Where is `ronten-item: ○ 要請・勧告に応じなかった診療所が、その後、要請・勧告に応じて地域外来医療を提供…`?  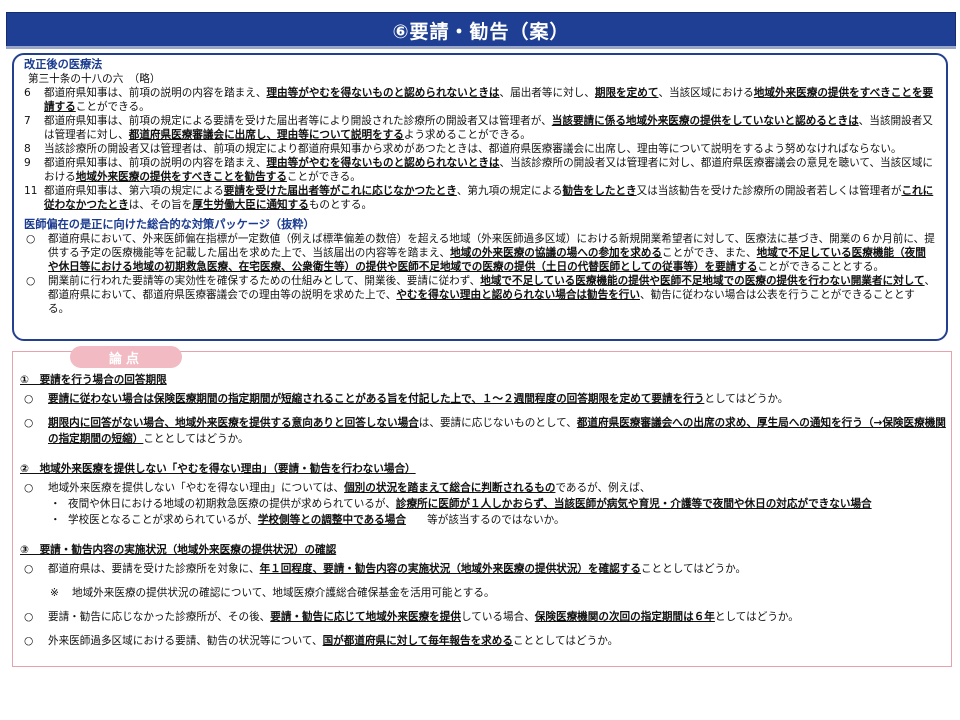
ronten-item: ○ 要請・勧告に応じなかった診療所が、その後、要請・勧告に応じて地域外来医療を提供… is located at coordinates (483, 617).